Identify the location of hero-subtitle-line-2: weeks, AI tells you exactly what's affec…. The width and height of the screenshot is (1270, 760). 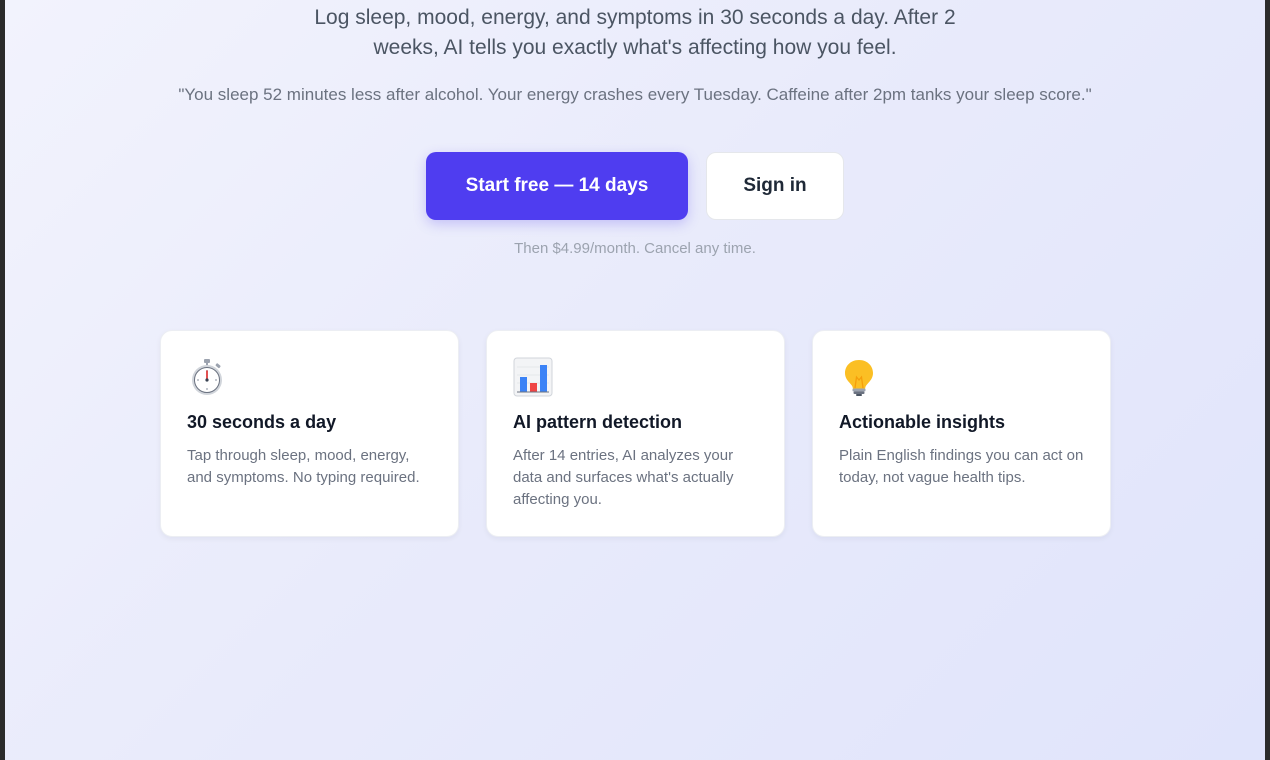
(635, 47).